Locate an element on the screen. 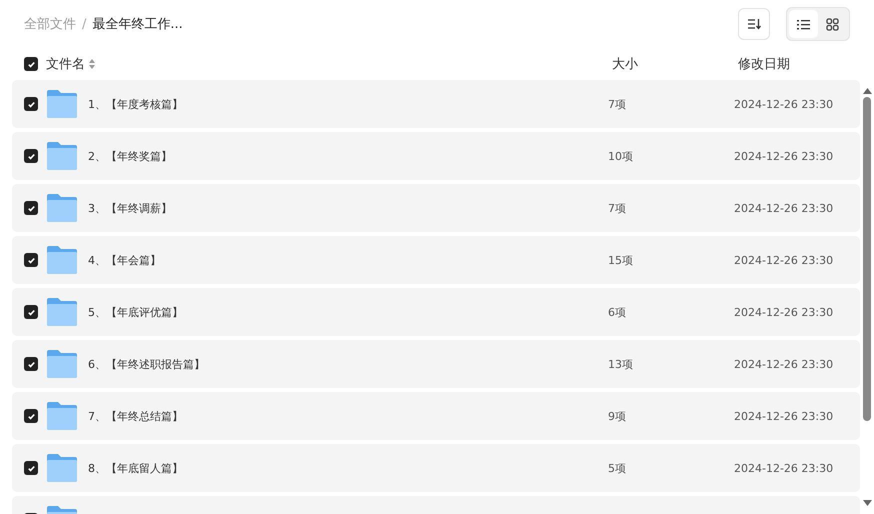 This screenshot has width=874, height=514. file-row: 2、【年终奖篇】 10项 2024-12-26 23:30 is located at coordinates (436, 156).